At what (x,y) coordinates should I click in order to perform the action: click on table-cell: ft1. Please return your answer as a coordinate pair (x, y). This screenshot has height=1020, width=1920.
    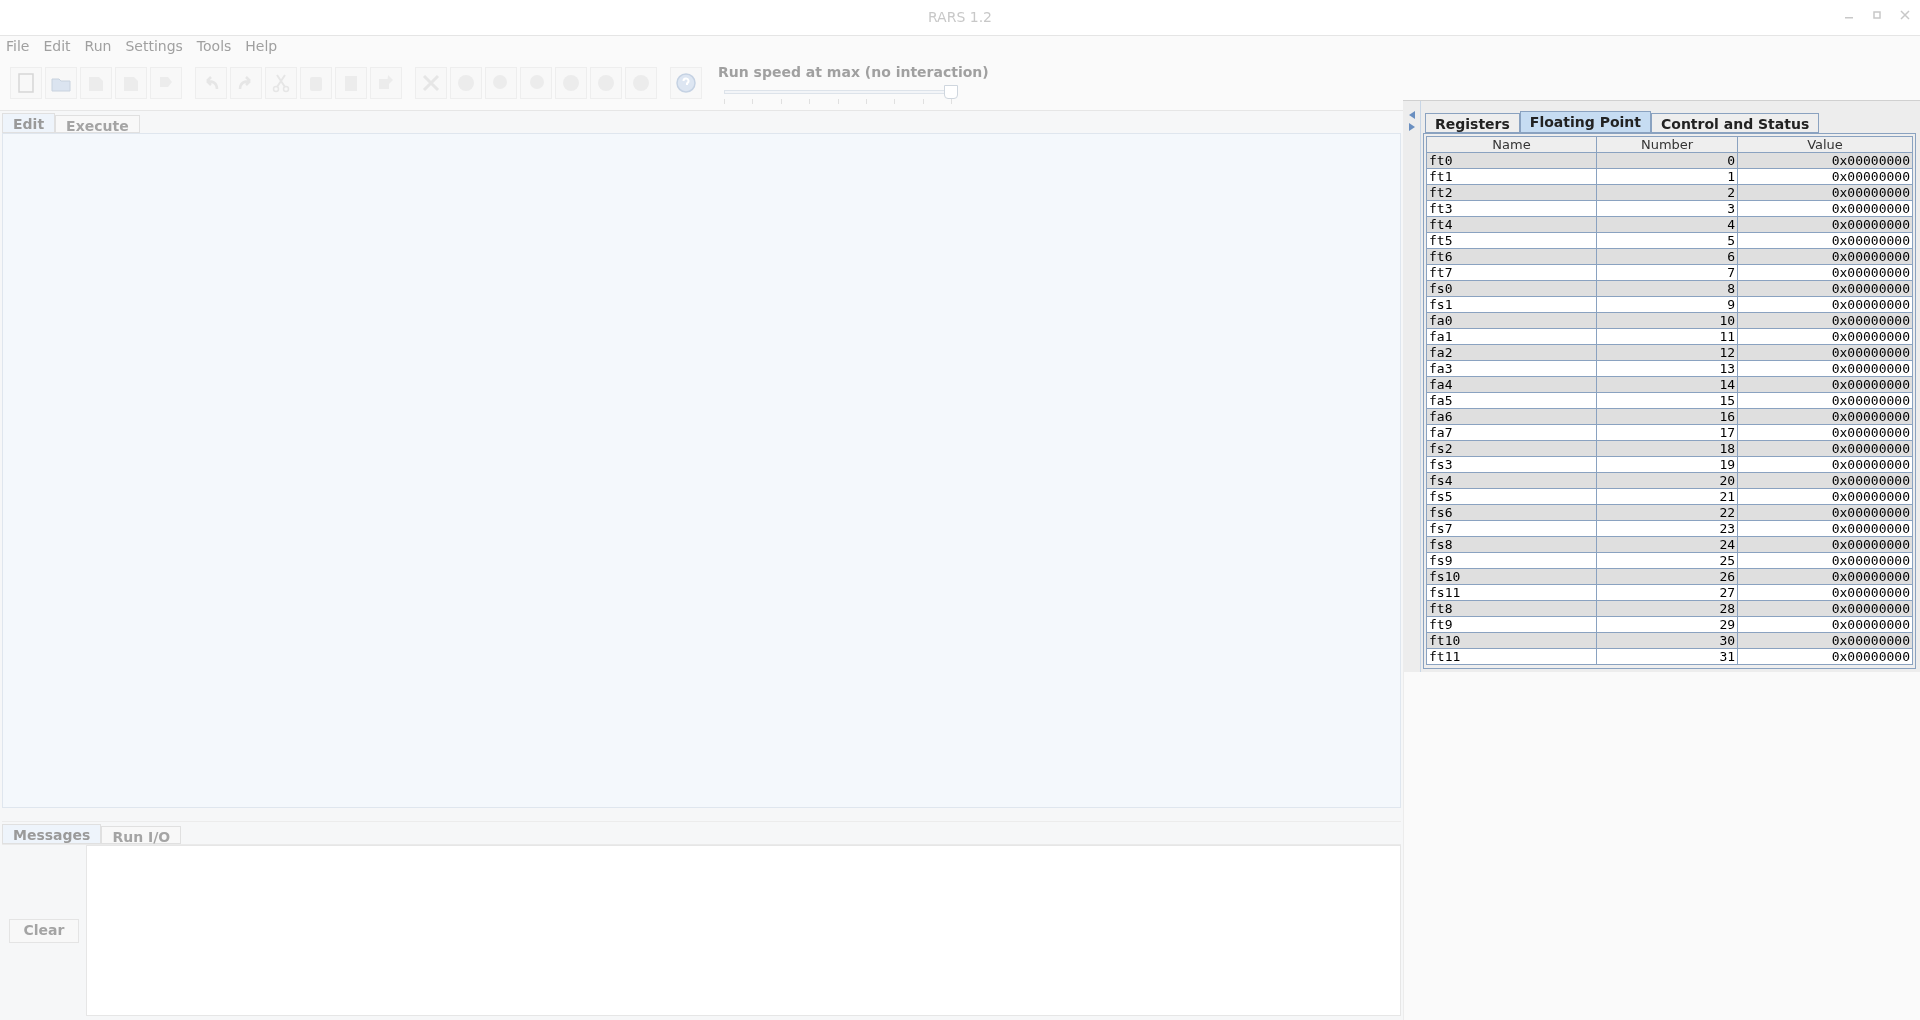
    Looking at the image, I should click on (1511, 176).